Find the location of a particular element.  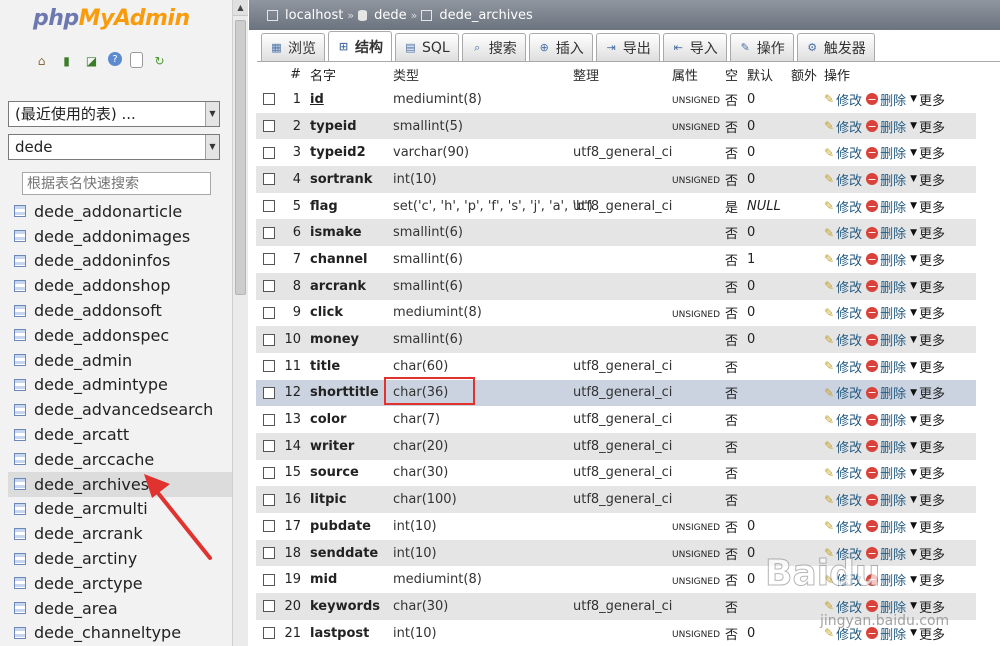

table-list-item: dede_area is located at coordinates (120, 608).